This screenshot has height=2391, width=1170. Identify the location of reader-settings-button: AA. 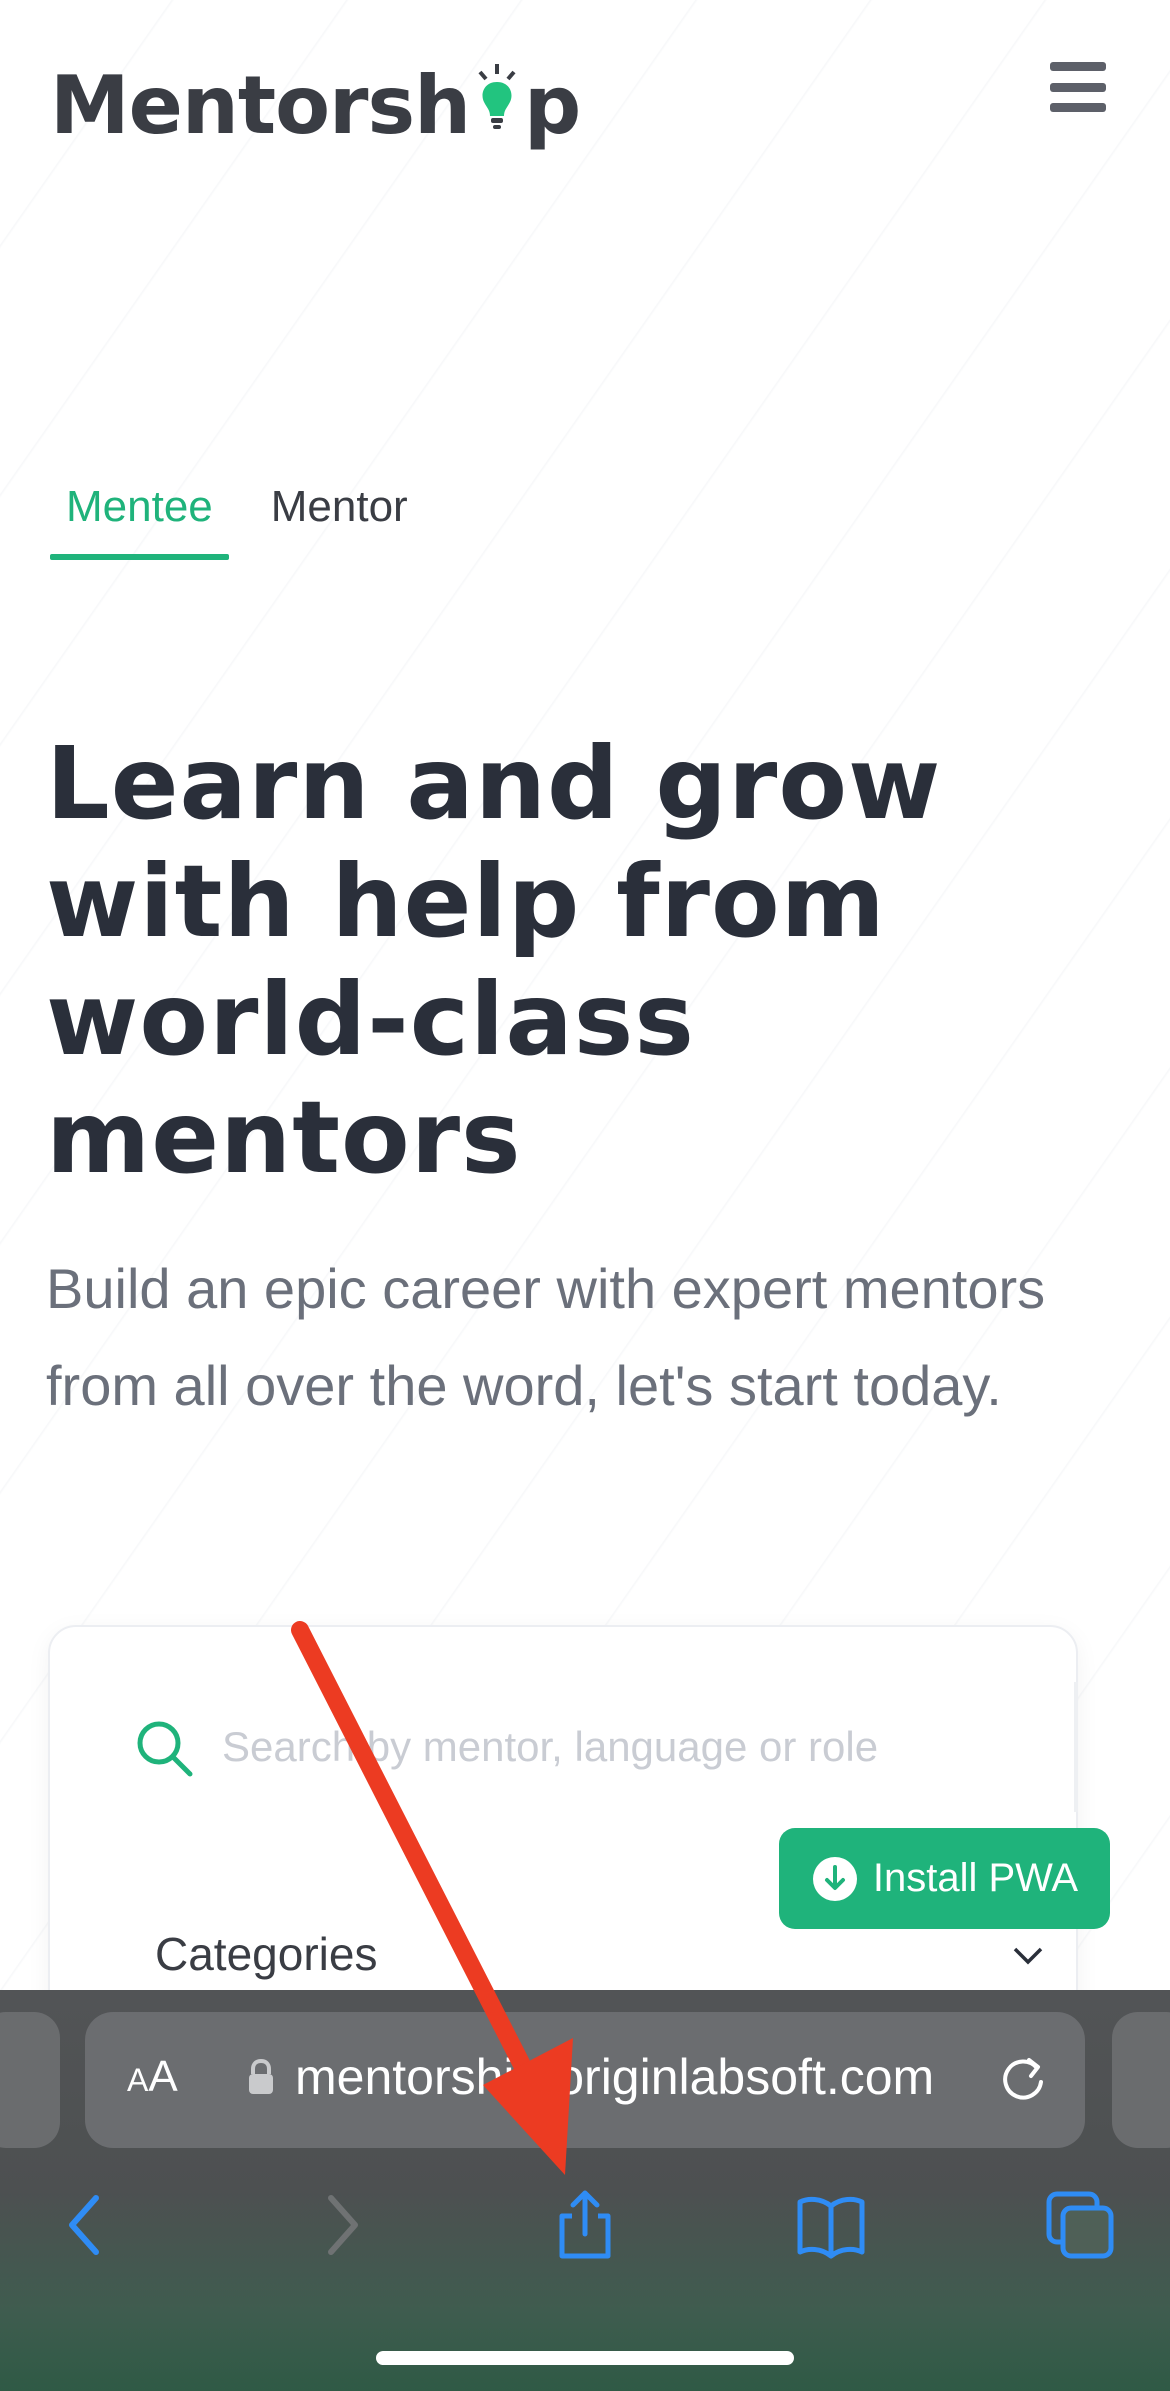
(152, 2077).